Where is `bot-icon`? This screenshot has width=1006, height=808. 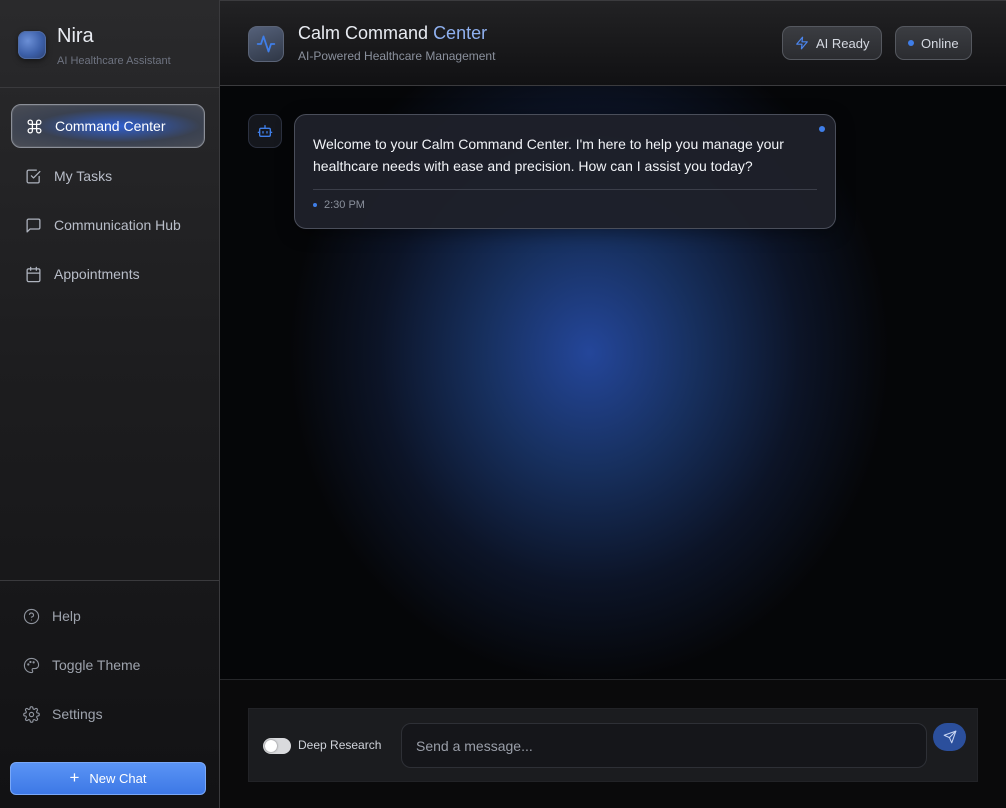
bot-icon is located at coordinates (265, 131).